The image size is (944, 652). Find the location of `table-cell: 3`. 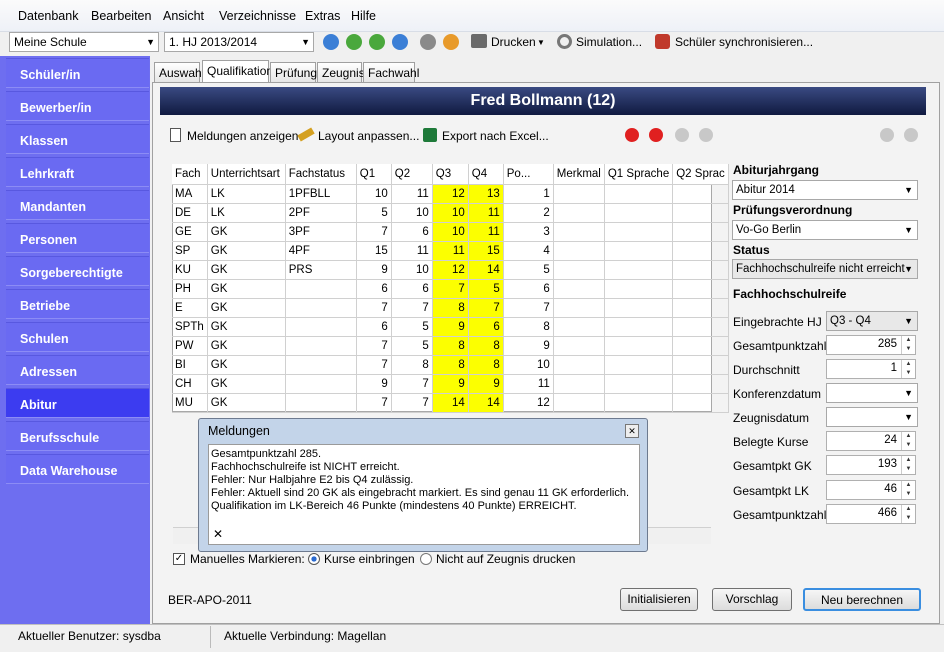

table-cell: 3 is located at coordinates (528, 232).